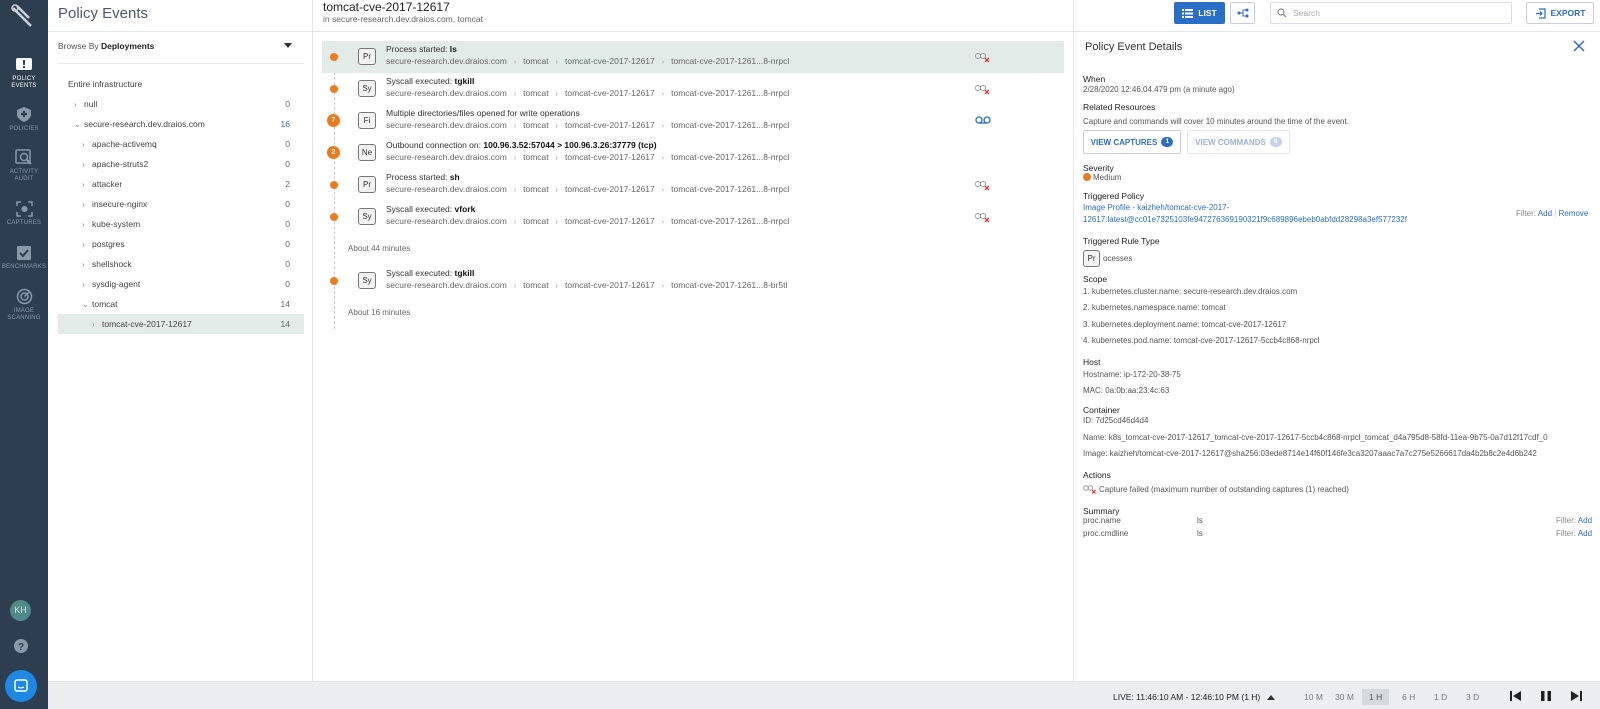 The height and width of the screenshot is (709, 1600). I want to click on export-label: EXPORT, so click(1568, 13).